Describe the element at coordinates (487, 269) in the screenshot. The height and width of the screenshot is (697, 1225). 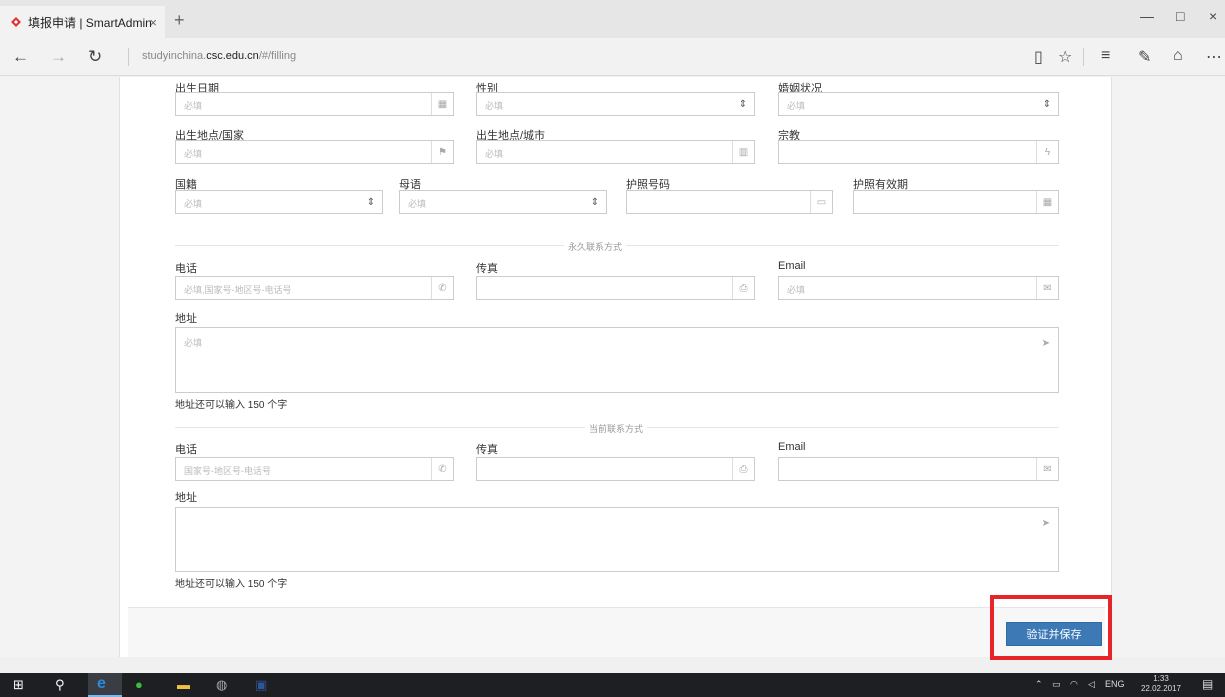
I see `perm-fax-label: 传真` at that location.